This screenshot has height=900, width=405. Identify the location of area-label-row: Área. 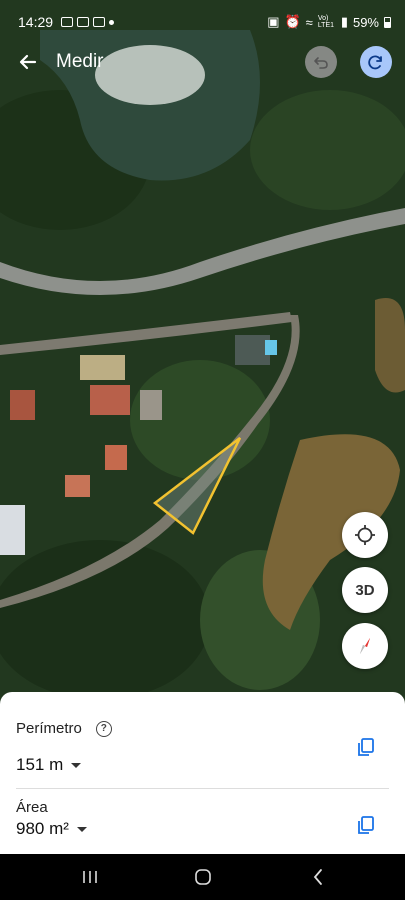
(32, 807).